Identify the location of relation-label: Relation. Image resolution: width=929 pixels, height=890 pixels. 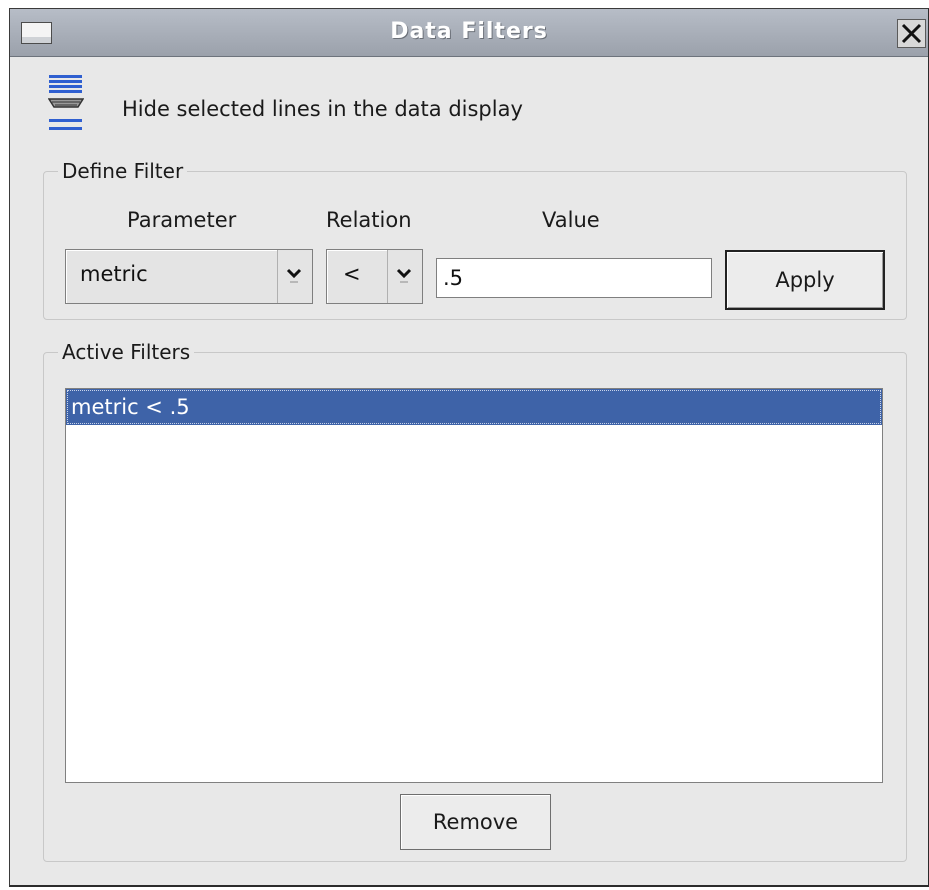
(369, 220).